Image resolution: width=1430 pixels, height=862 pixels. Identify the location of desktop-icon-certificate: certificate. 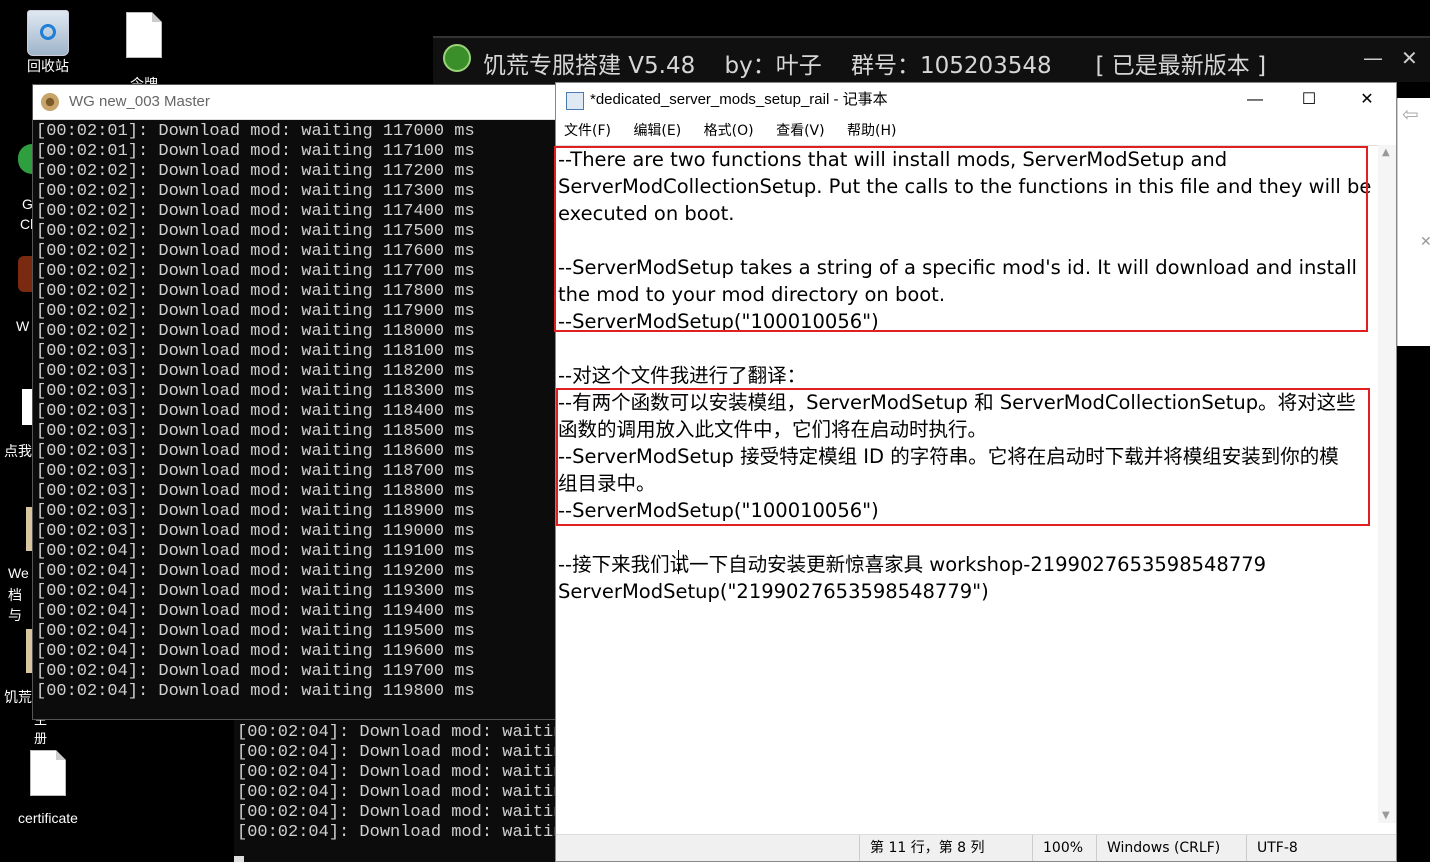
(48, 788).